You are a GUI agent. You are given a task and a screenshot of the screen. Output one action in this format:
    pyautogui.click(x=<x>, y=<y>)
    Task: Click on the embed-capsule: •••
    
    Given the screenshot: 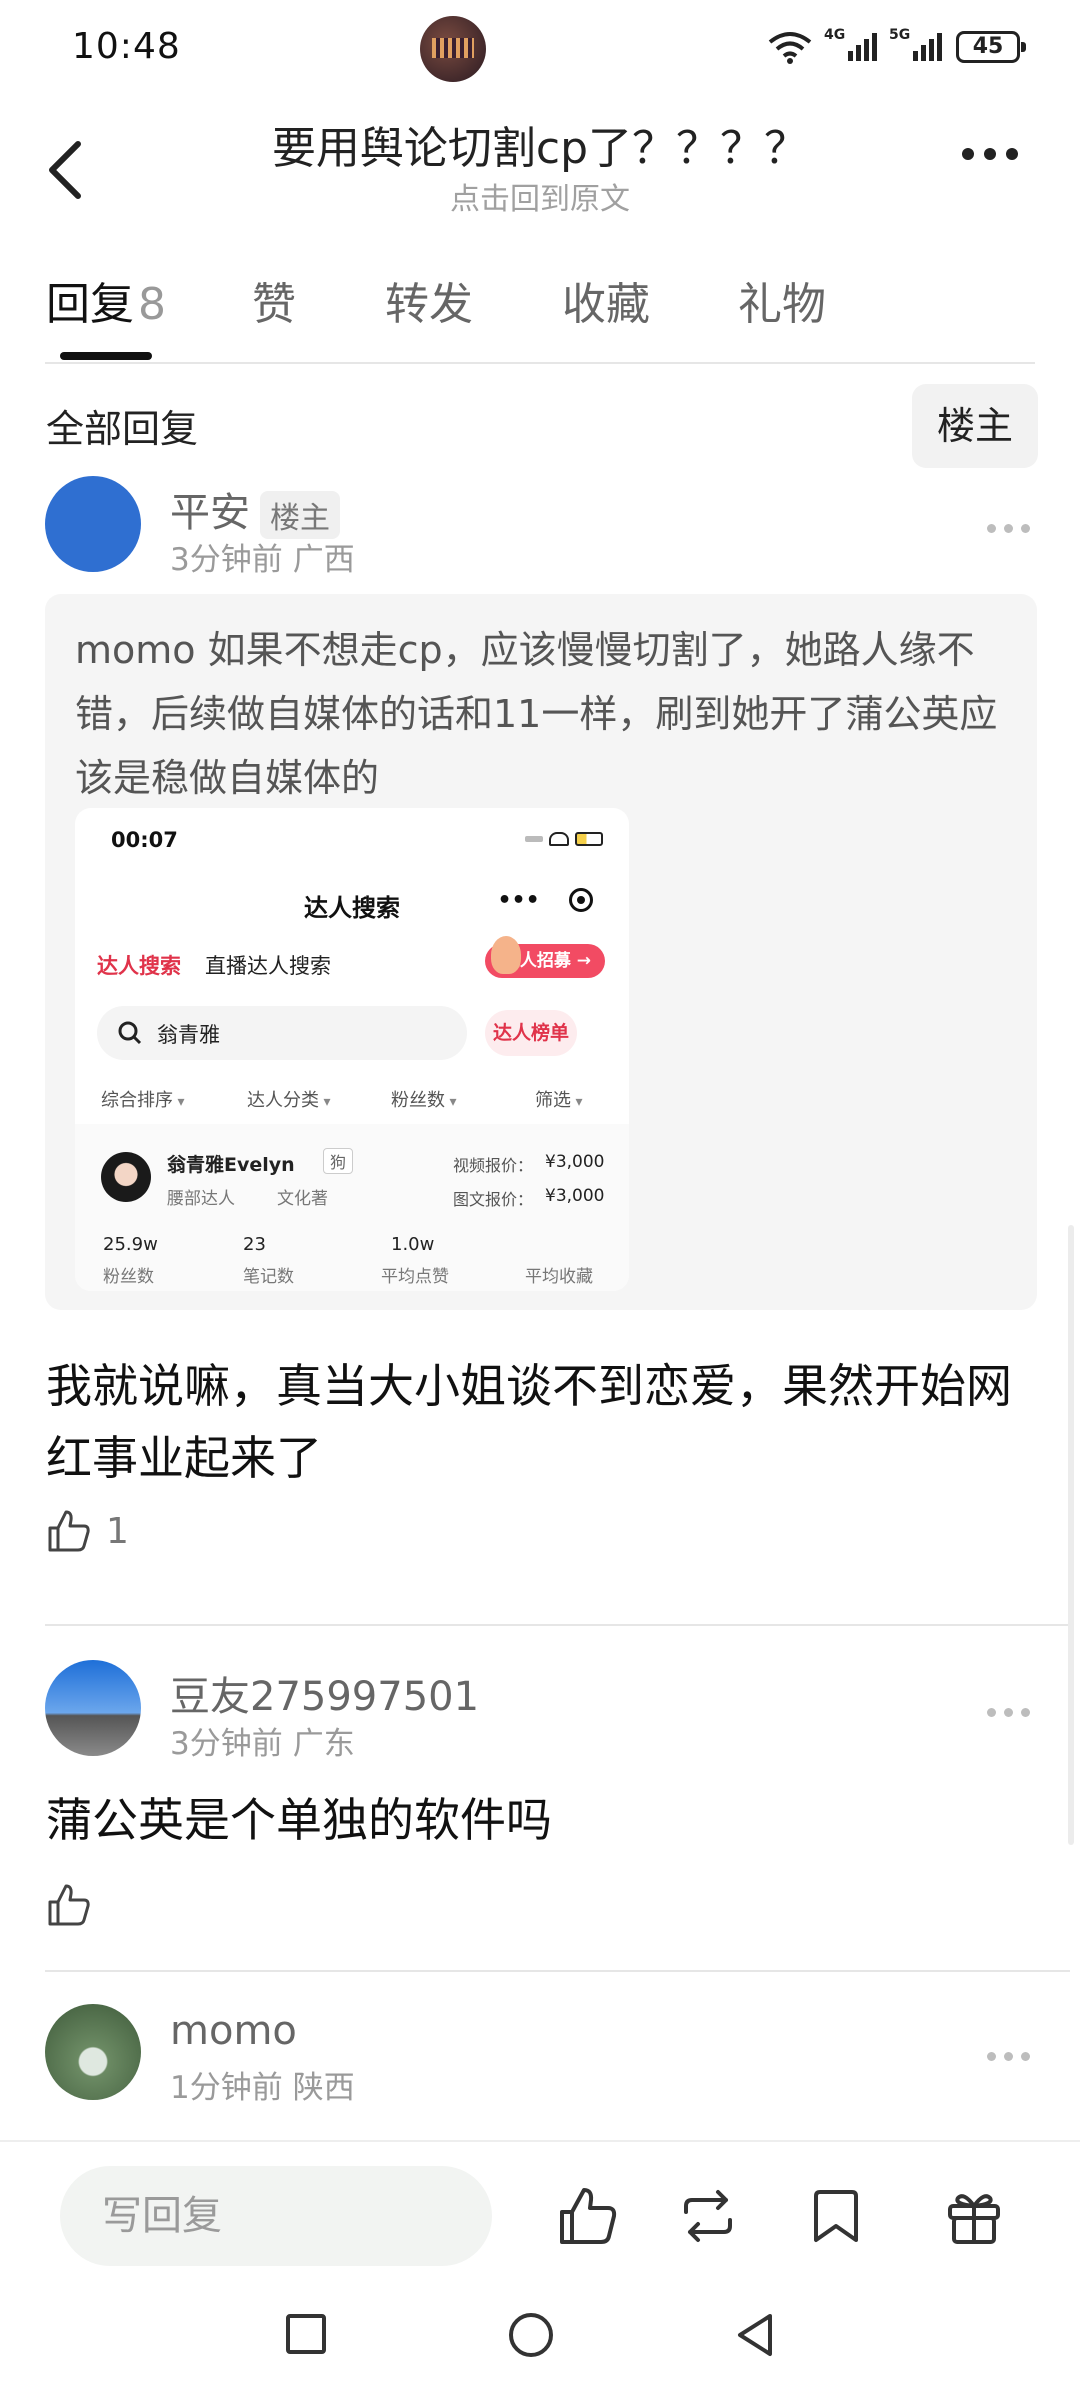 What is the action you would take?
    pyautogui.click(x=545, y=900)
    